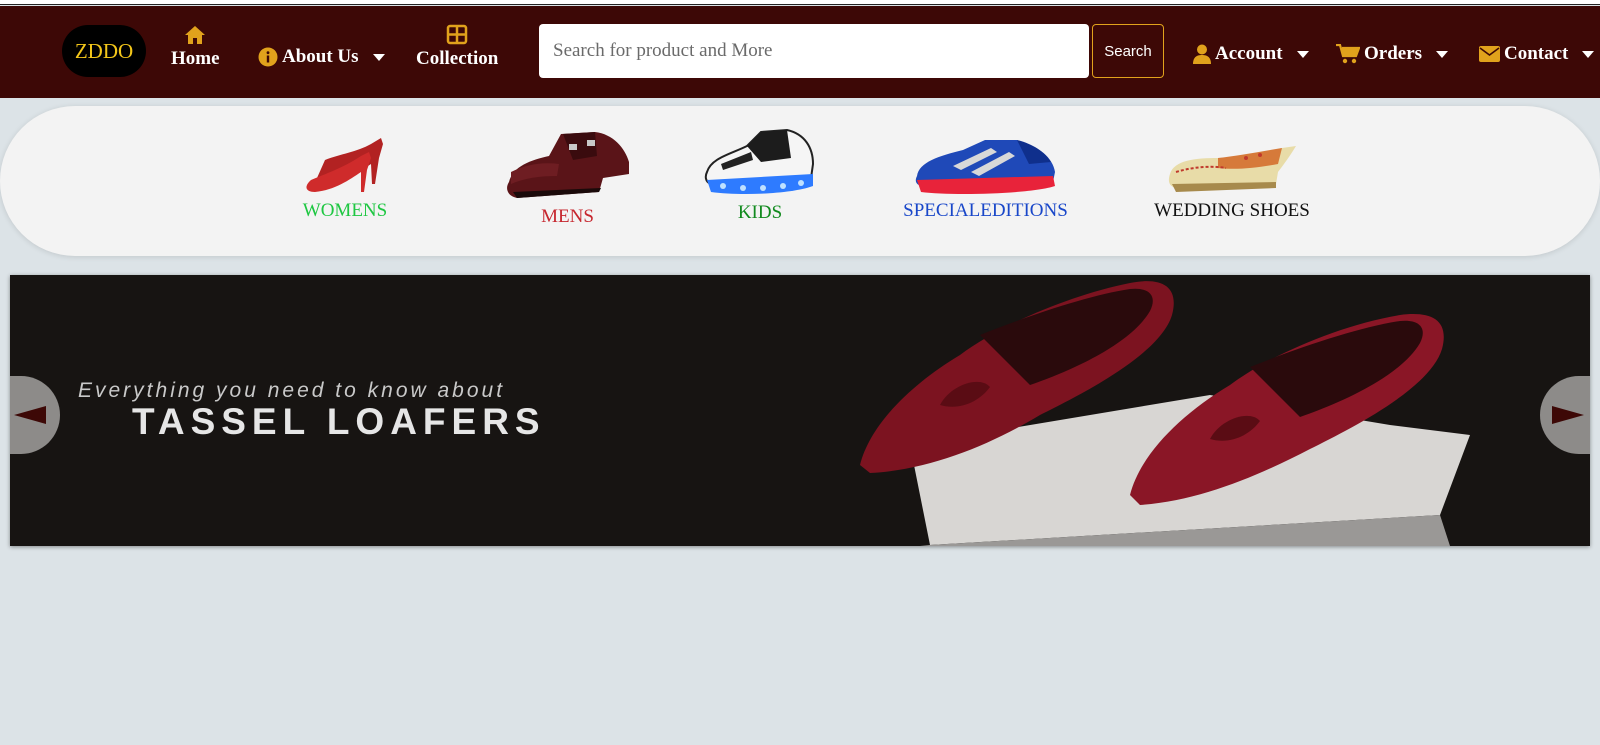  I want to click on nav-contact-label: Contact, so click(1536, 53).